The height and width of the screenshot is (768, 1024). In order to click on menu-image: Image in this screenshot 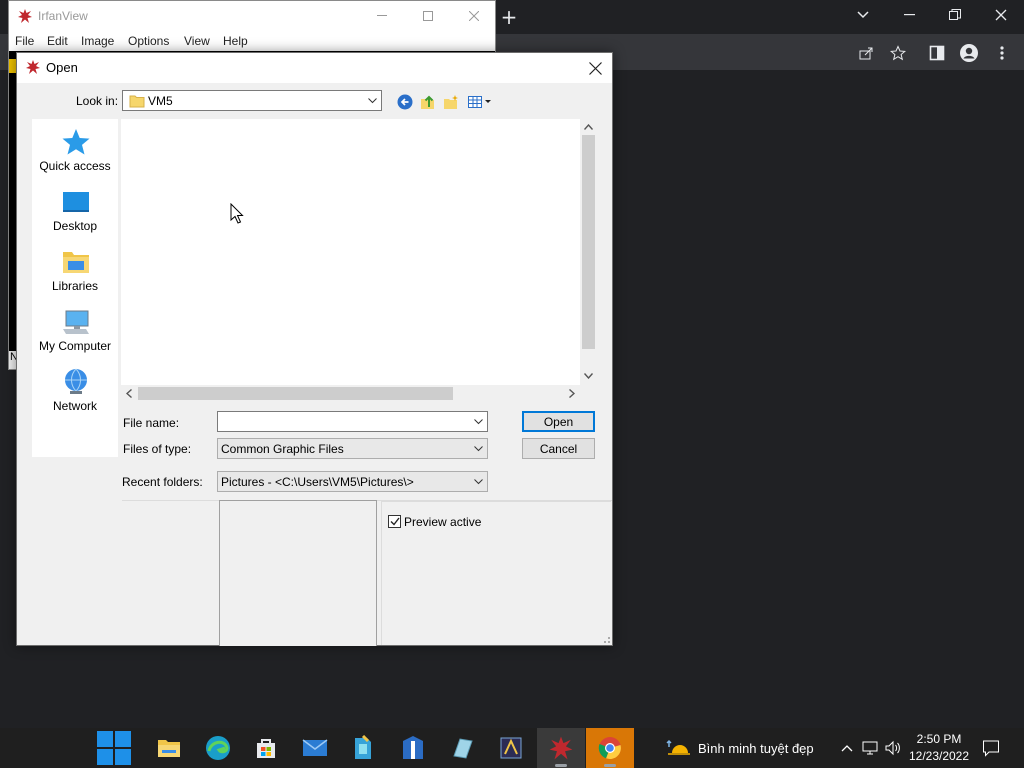, I will do `click(97, 41)`.